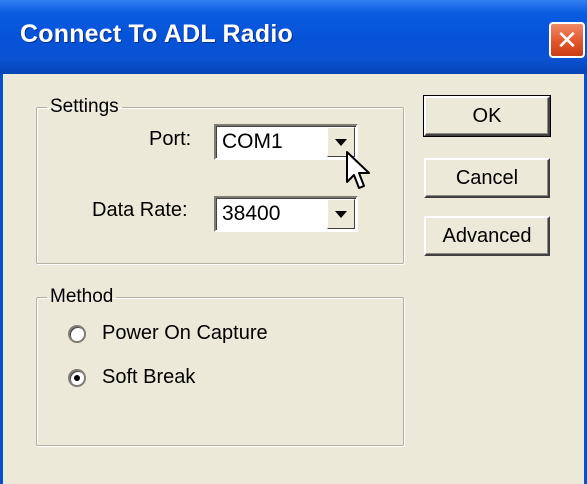  I want to click on close-button: ✕, so click(567, 40).